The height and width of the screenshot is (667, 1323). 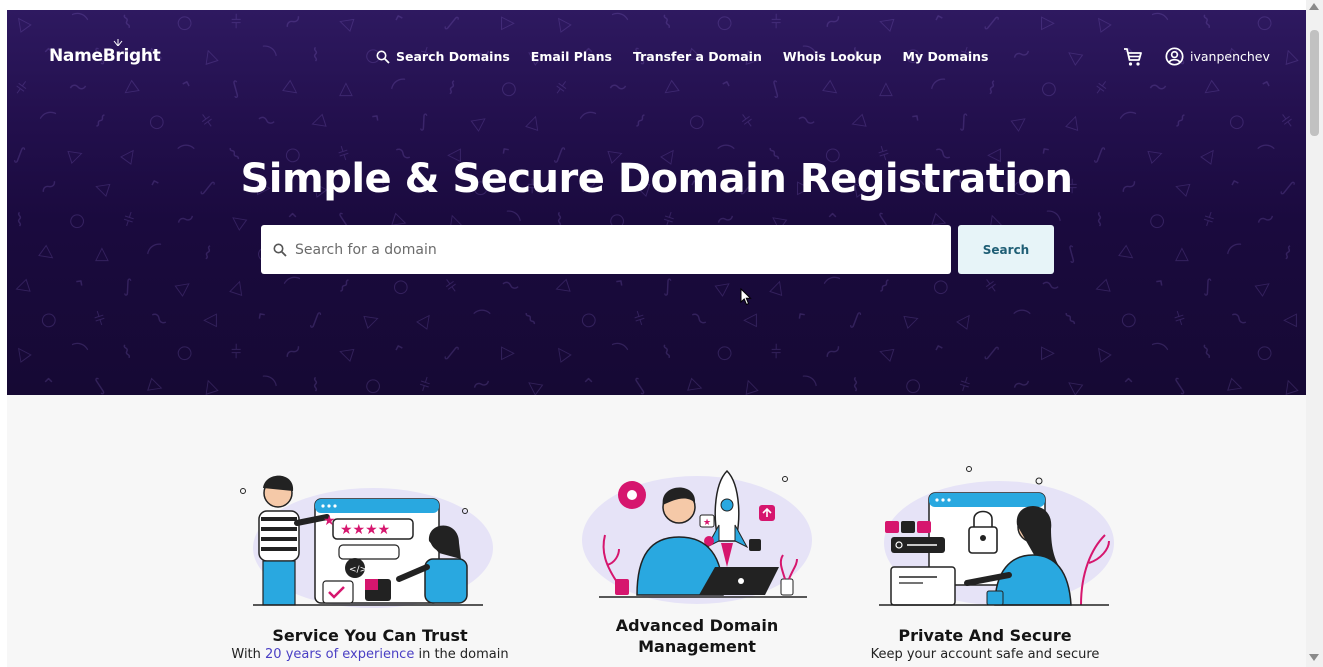 What do you see at coordinates (1314, 333) in the screenshot?
I see `vertical-scrollbar` at bounding box center [1314, 333].